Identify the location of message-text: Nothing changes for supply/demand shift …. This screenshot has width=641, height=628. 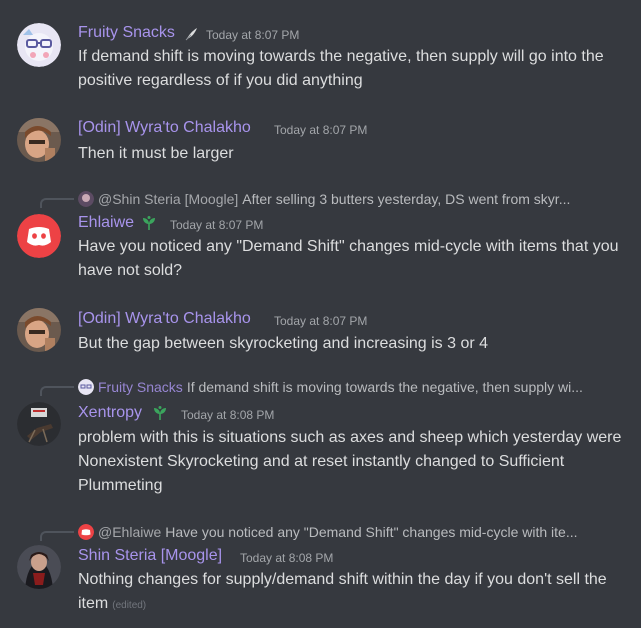
(350, 593).